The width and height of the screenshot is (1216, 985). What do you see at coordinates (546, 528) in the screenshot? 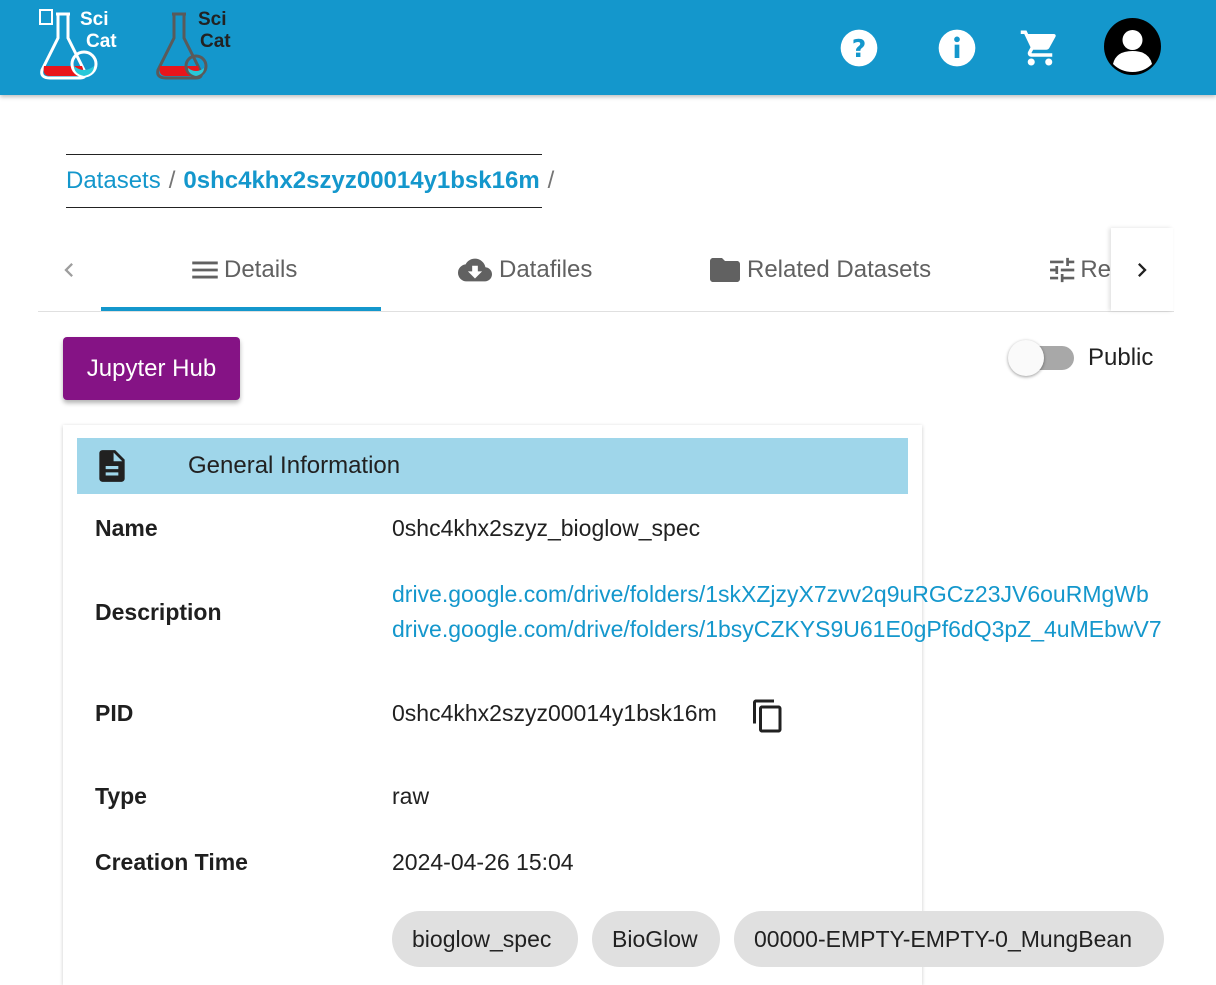
I see `name-value: 0shc4khx2szyz_bioglow_spec` at bounding box center [546, 528].